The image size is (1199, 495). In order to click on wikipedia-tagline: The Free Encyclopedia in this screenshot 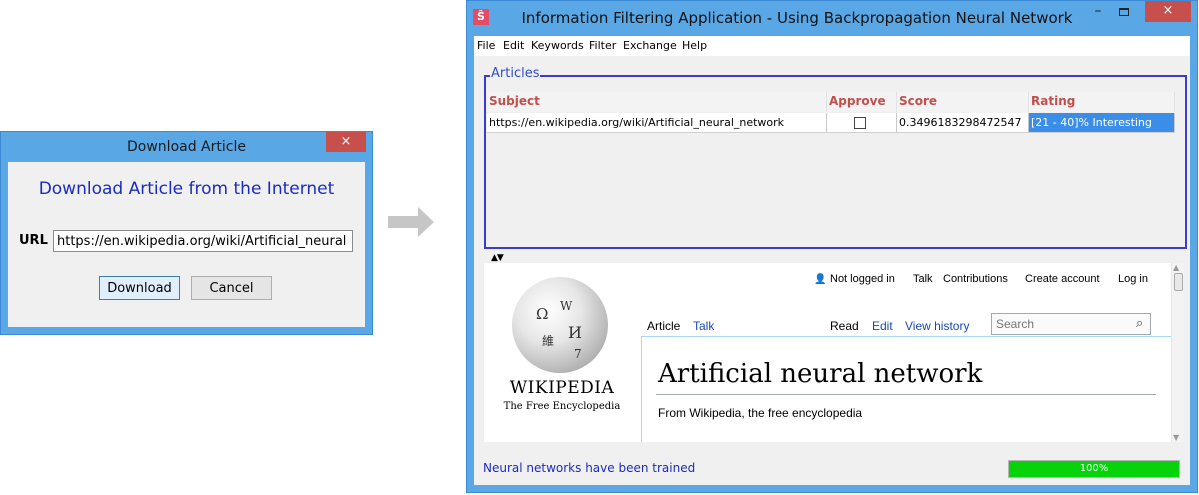, I will do `click(562, 406)`.